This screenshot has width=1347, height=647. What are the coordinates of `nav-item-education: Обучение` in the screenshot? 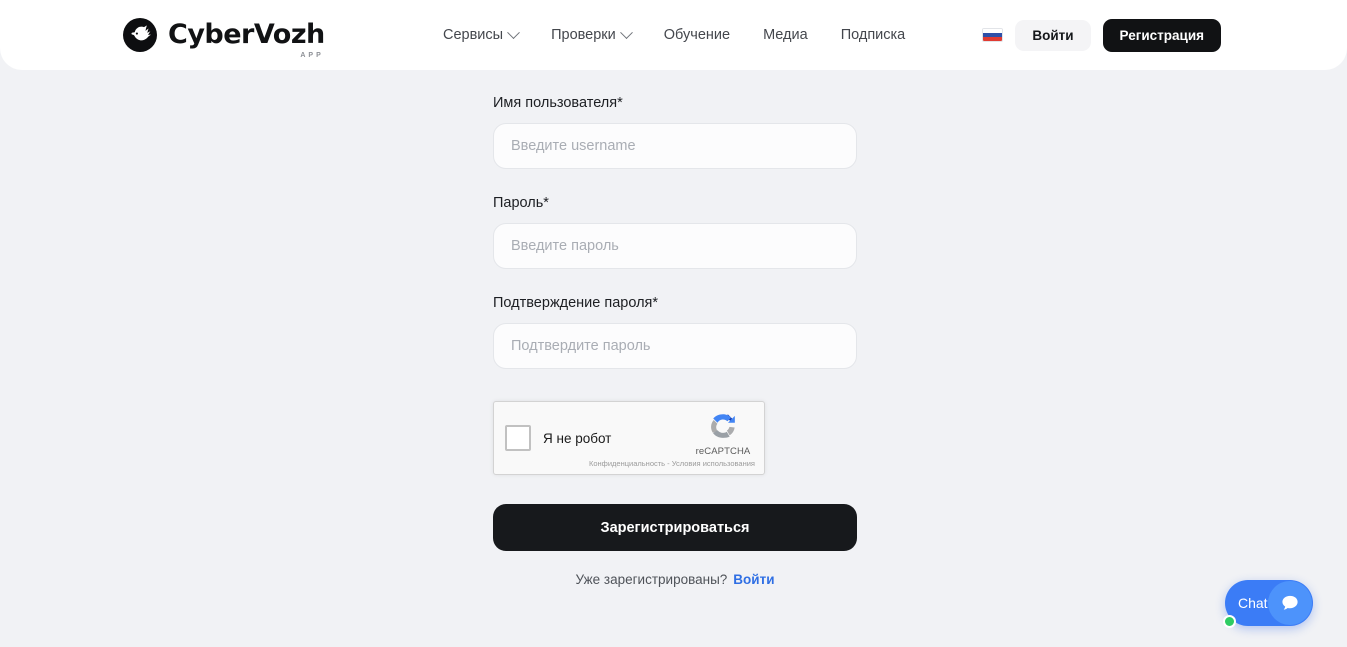 It's located at (697, 35).